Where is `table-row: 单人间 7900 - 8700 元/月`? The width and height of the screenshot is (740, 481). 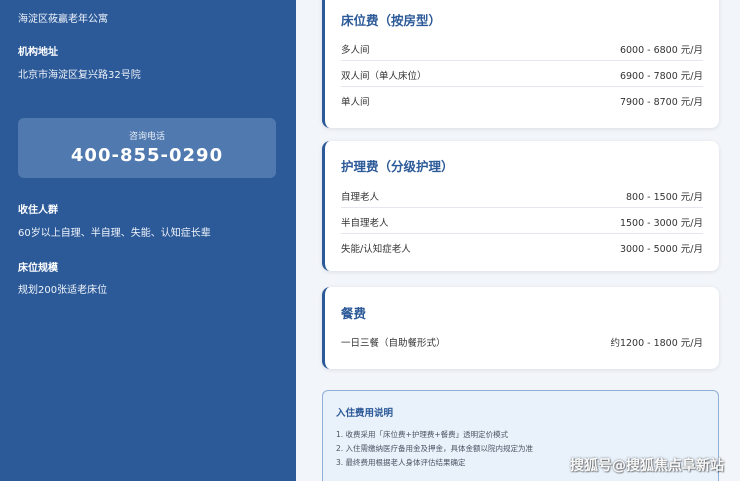 table-row: 单人间 7900 - 8700 元/月 is located at coordinates (522, 100).